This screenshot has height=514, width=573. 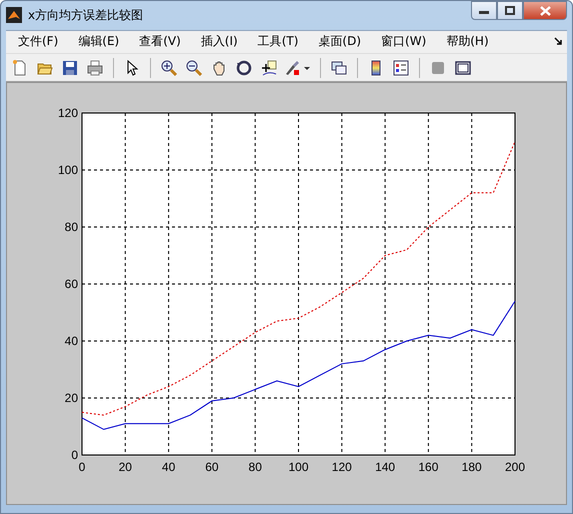 What do you see at coordinates (467, 41) in the screenshot?
I see `menu-item: 帮助(H)` at bounding box center [467, 41].